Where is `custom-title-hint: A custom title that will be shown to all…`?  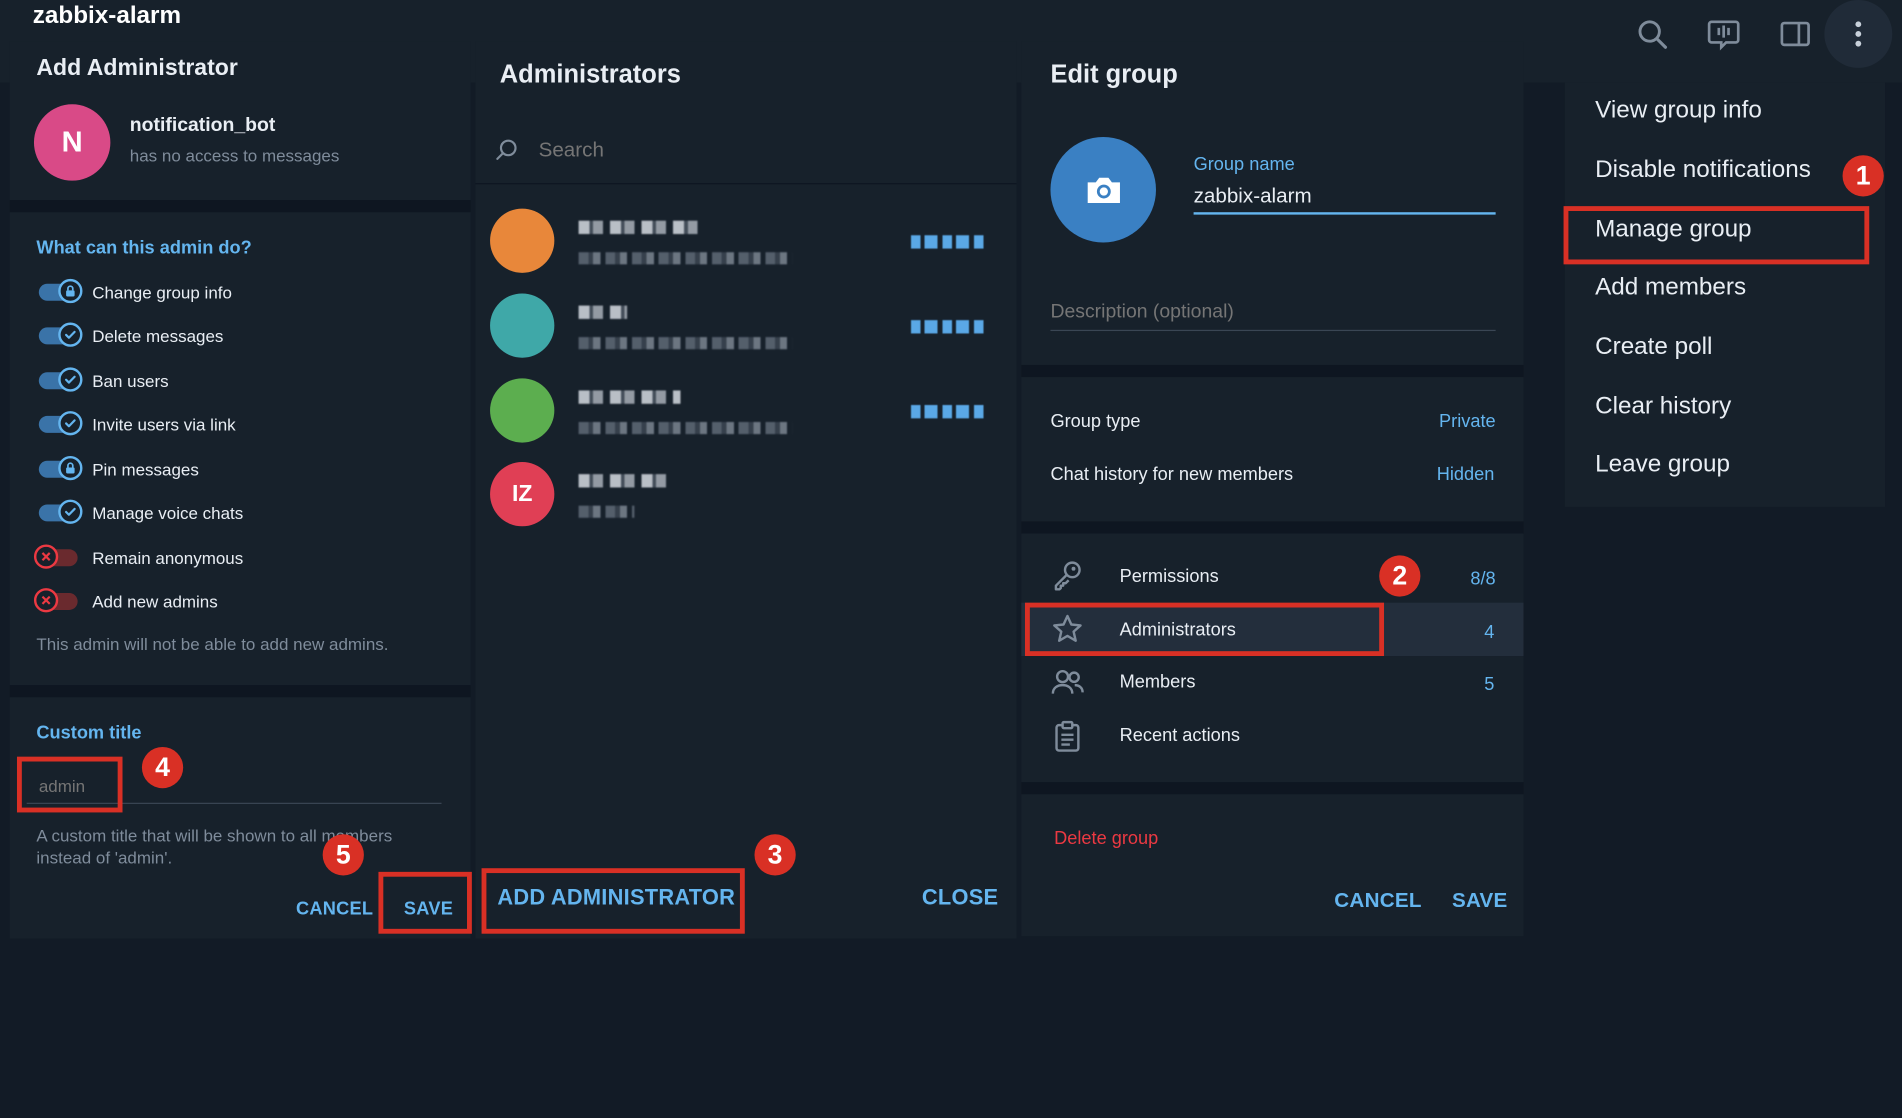 custom-title-hint: A custom title that will be shown to all… is located at coordinates (214, 846).